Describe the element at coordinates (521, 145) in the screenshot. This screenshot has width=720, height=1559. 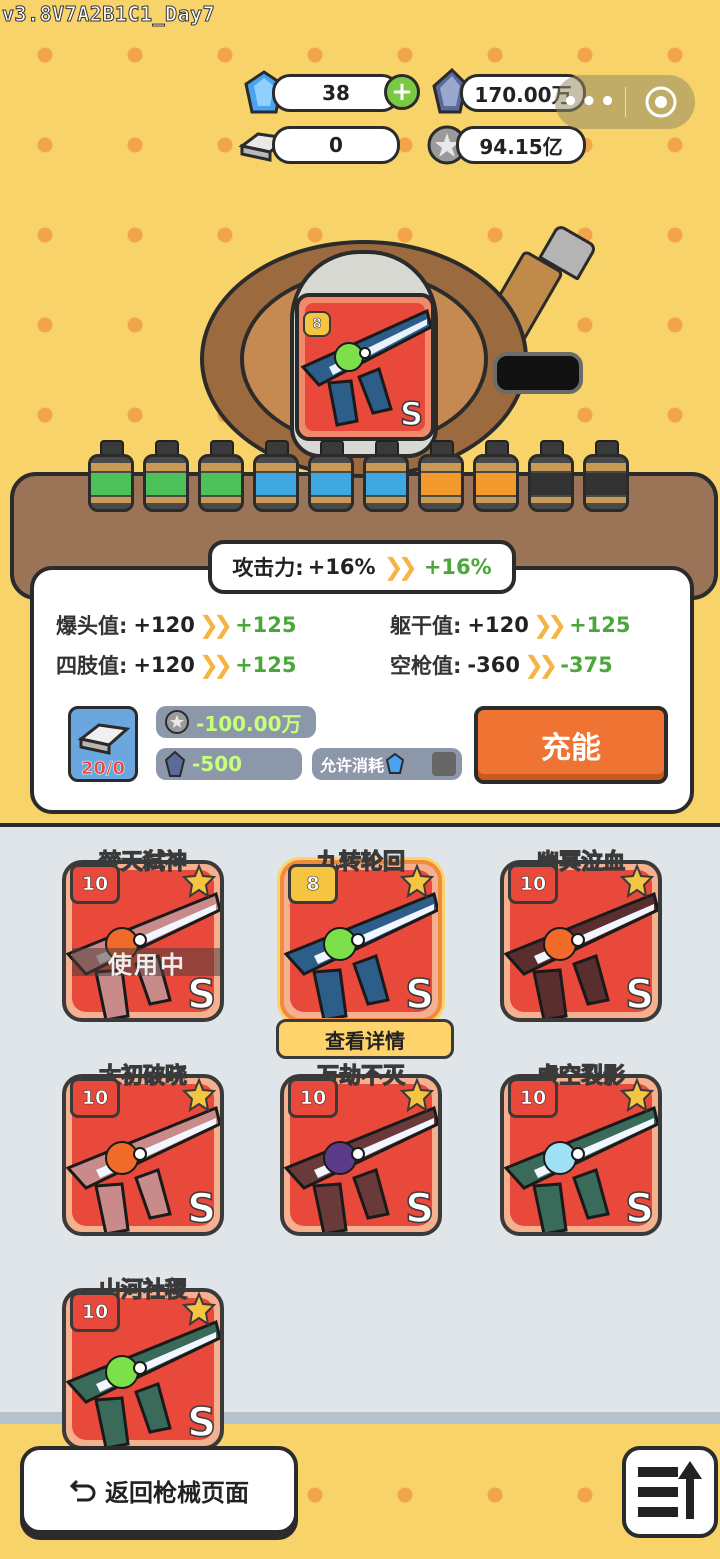
I see `coin-count: 94.15亿` at that location.